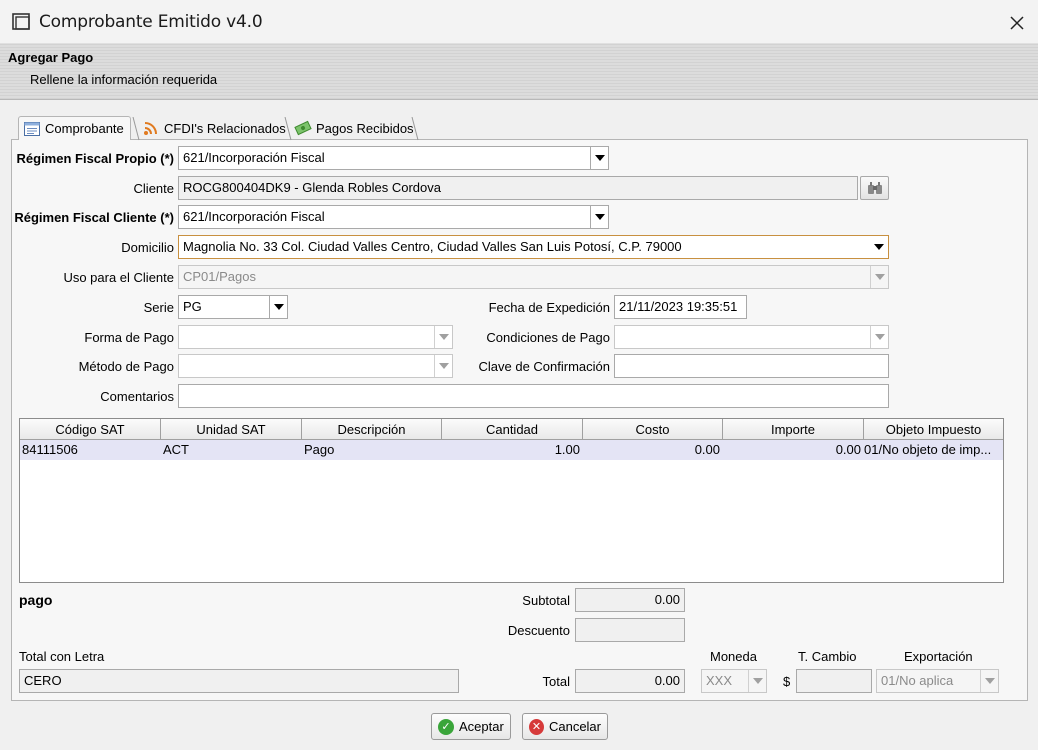 This screenshot has width=1038, height=750. What do you see at coordinates (667, 680) in the screenshot?
I see `total-value: 0.00` at bounding box center [667, 680].